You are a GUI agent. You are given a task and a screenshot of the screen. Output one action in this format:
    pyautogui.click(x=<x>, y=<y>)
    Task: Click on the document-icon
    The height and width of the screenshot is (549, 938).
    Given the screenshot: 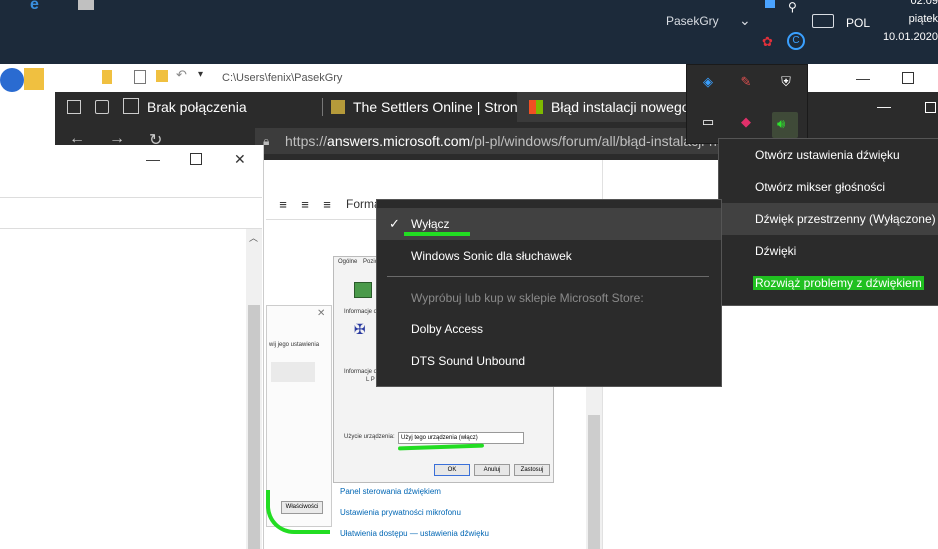 What is the action you would take?
    pyautogui.click(x=131, y=106)
    